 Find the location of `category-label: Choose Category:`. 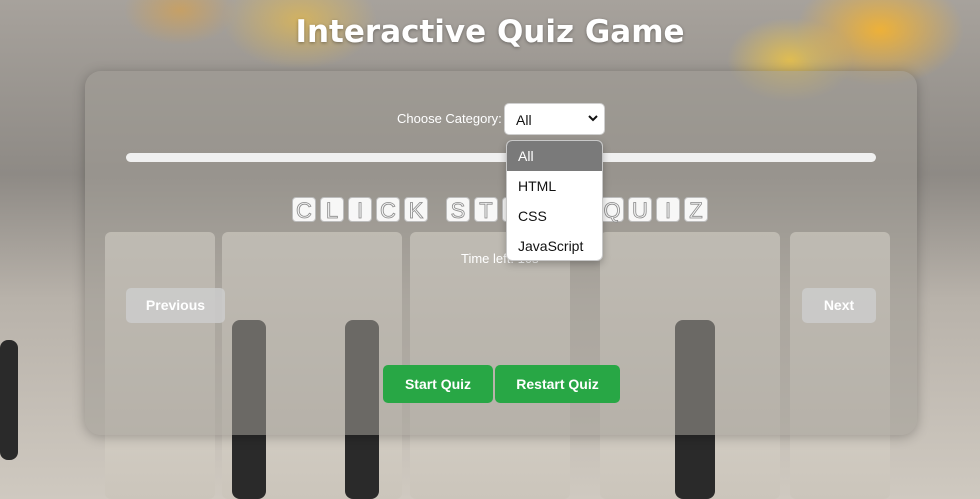

category-label: Choose Category: is located at coordinates (449, 118).